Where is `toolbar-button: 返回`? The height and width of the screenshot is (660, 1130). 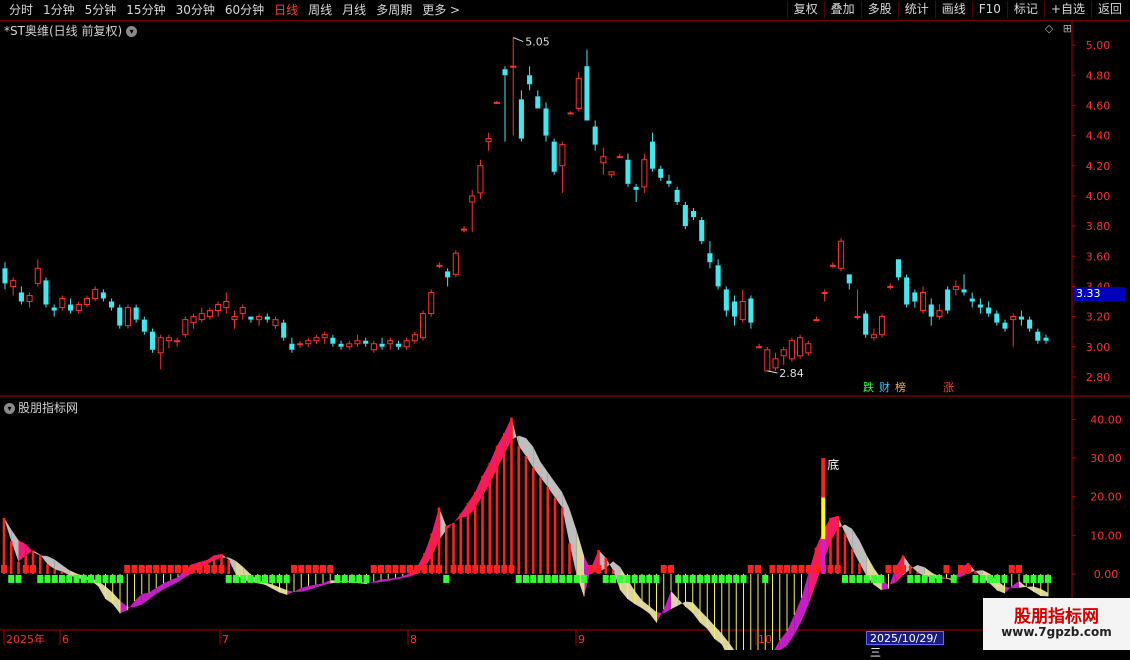
toolbar-button: 返回 is located at coordinates (1109, 9).